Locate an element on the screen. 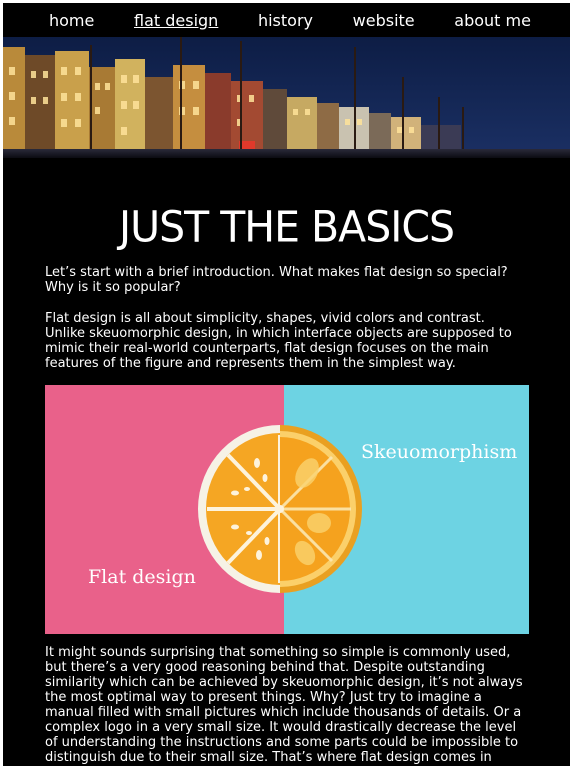 The width and height of the screenshot is (573, 766). nav-link-flat-design: flat design is located at coordinates (176, 20).